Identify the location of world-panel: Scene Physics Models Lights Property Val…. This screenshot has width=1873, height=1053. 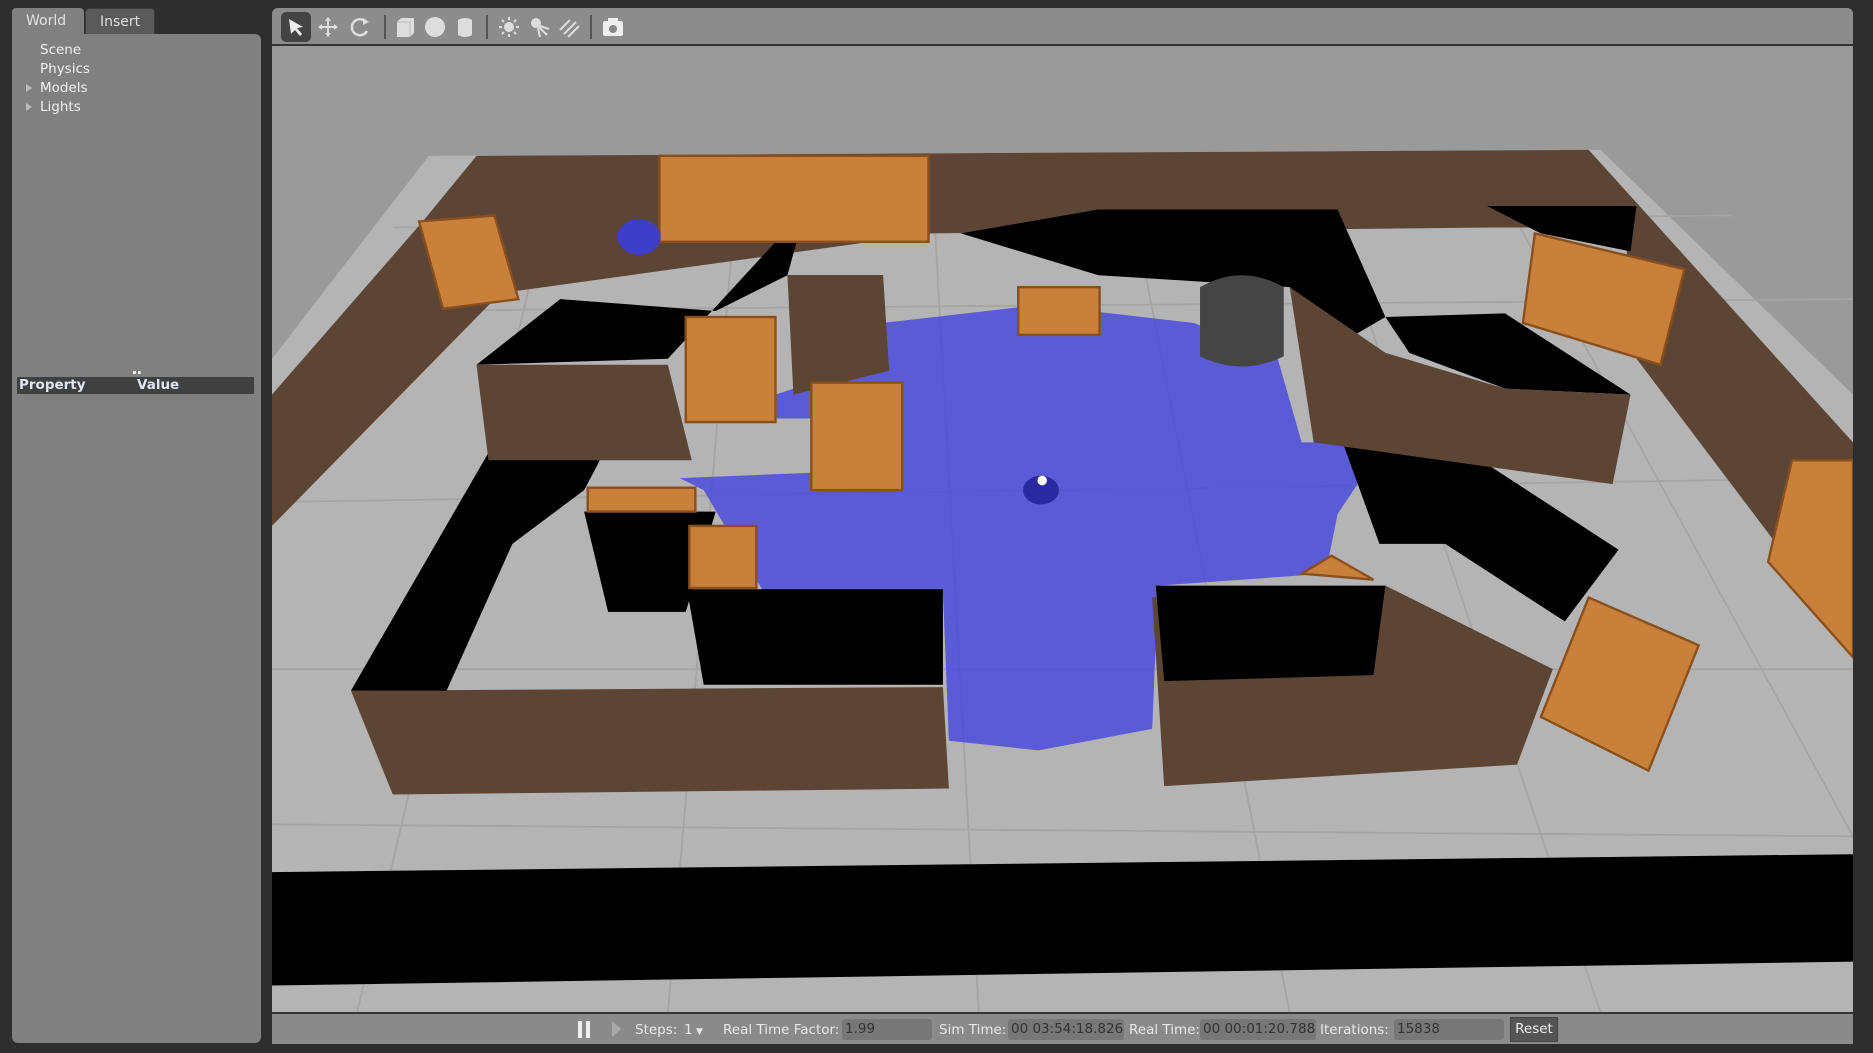
(136, 538).